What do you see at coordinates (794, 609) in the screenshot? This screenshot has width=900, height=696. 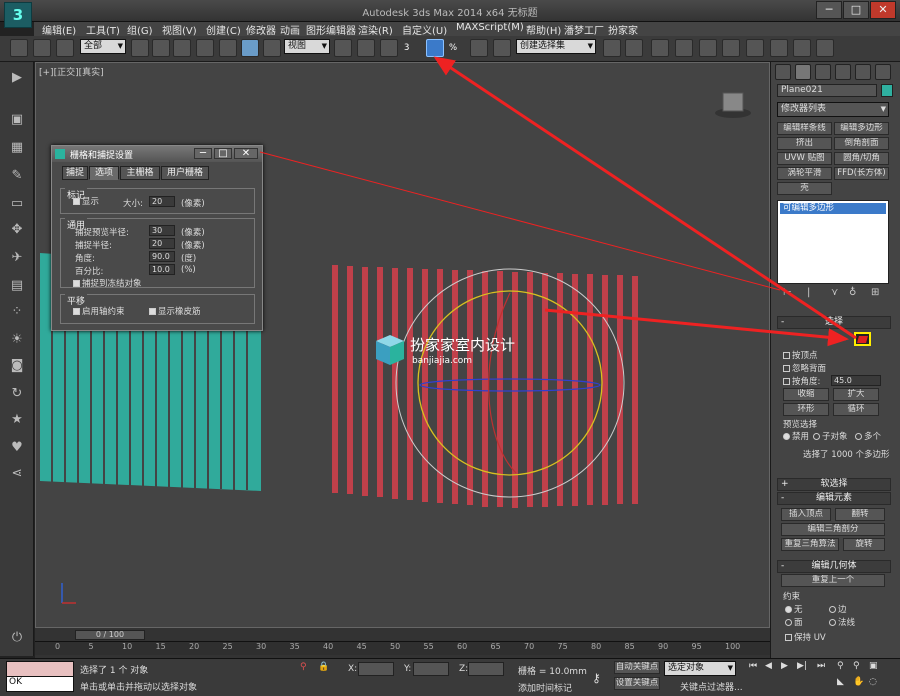 I see `constraint-none-radio: 无` at bounding box center [794, 609].